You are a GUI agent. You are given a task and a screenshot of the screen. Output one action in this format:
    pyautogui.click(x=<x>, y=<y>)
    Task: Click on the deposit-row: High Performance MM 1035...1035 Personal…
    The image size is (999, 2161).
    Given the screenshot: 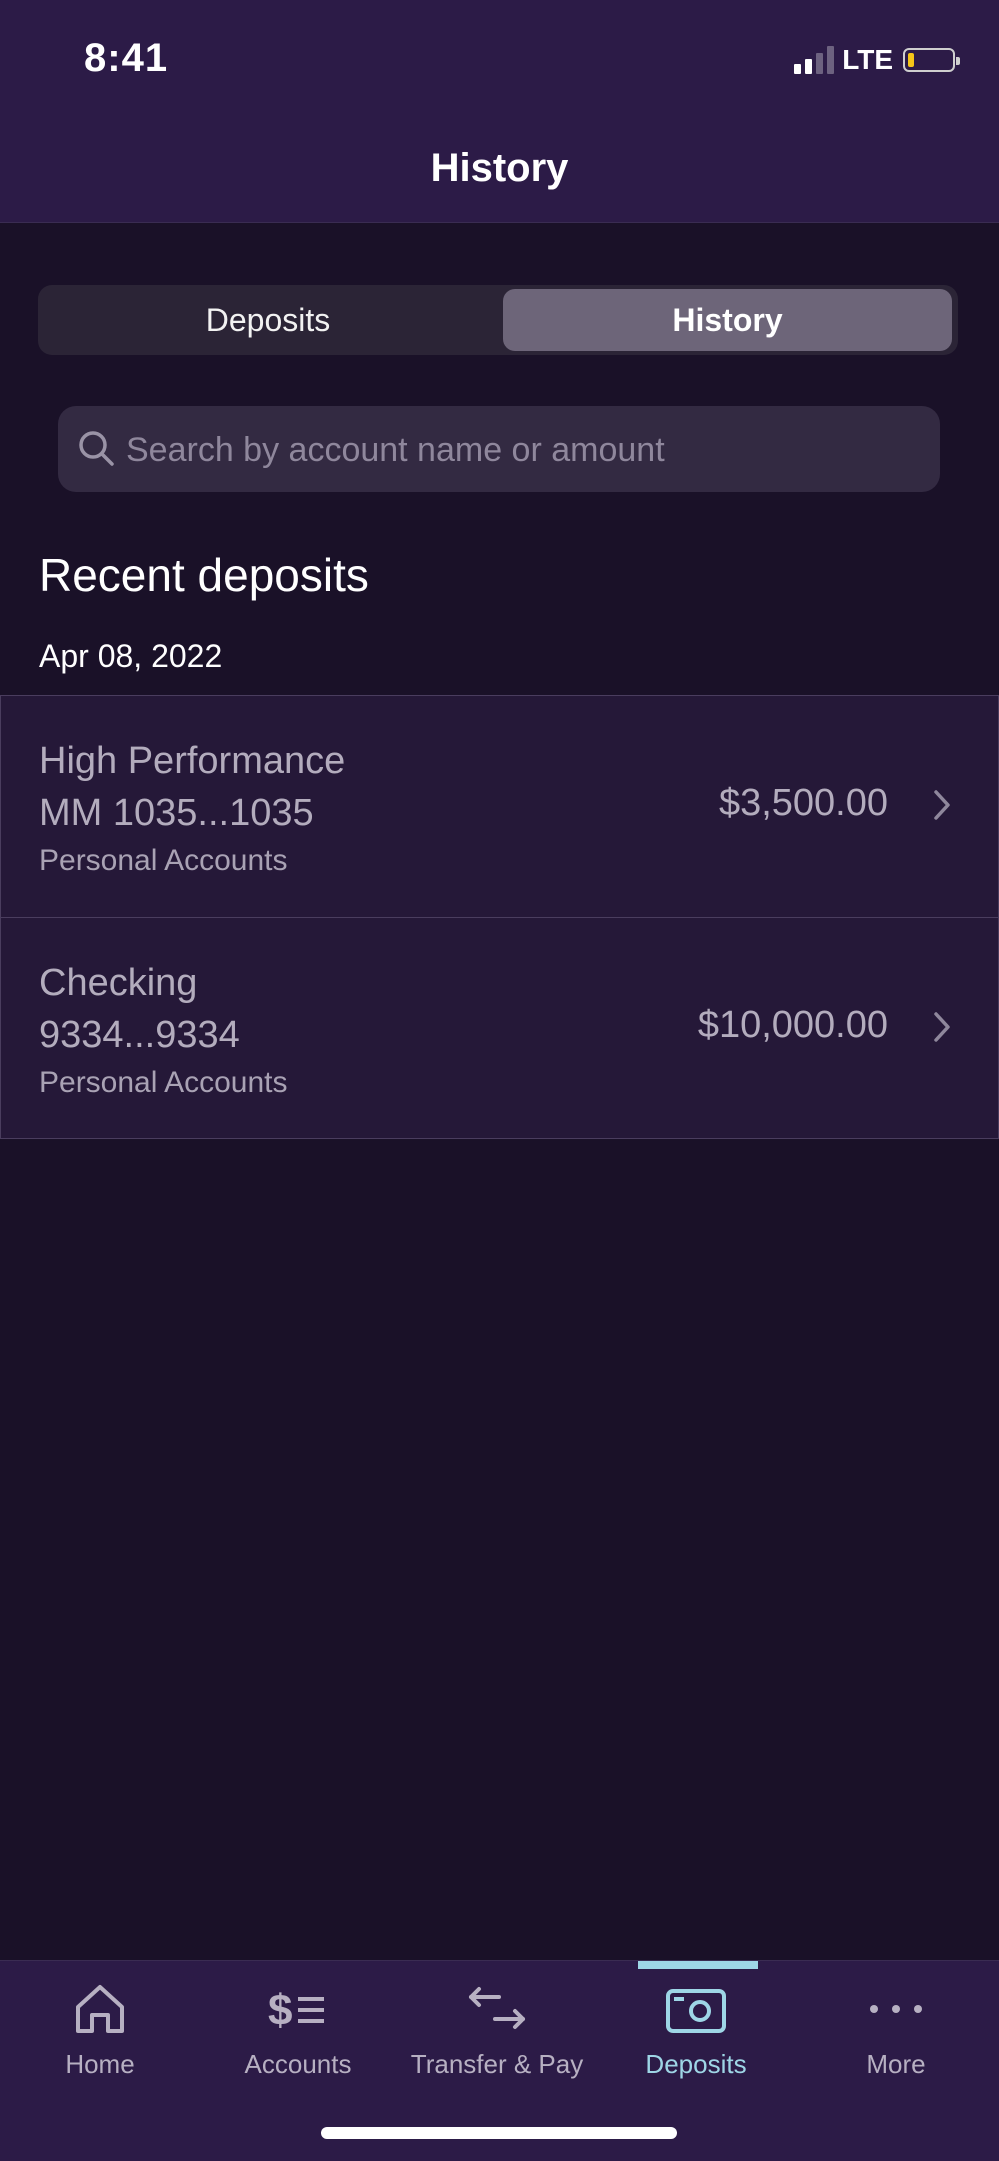 What is the action you would take?
    pyautogui.click(x=499, y=806)
    